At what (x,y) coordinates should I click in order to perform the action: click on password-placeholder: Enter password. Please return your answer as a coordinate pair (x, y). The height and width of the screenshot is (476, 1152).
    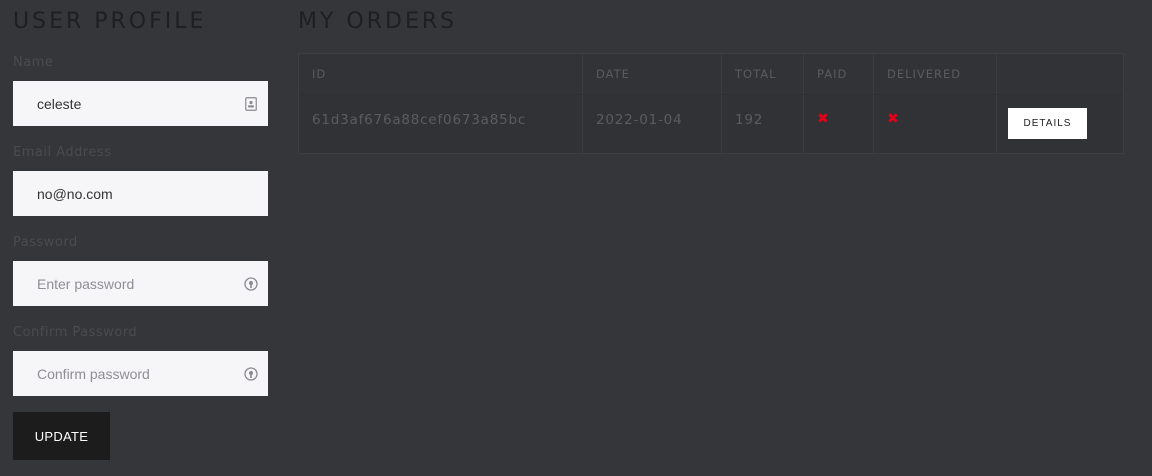
    Looking at the image, I should click on (86, 283).